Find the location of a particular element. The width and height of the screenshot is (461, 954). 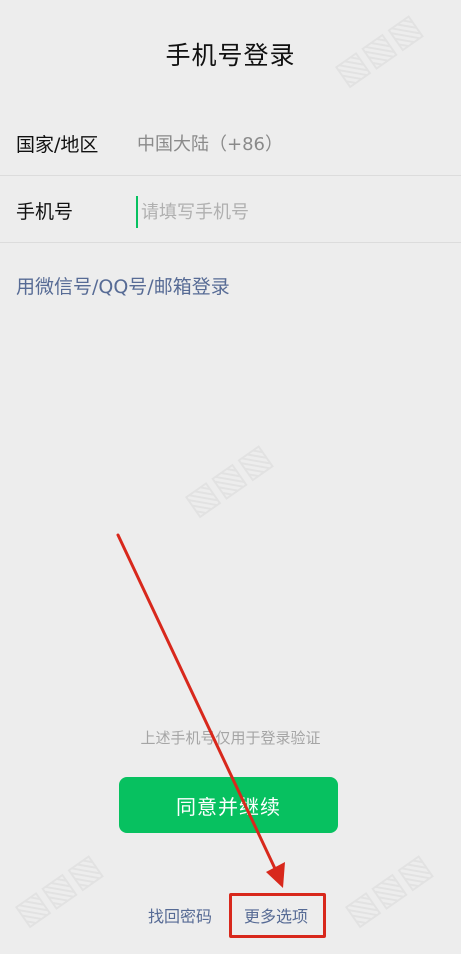

country-region-row: 国家/地区 中国大陆（+86） is located at coordinates (230, 143).